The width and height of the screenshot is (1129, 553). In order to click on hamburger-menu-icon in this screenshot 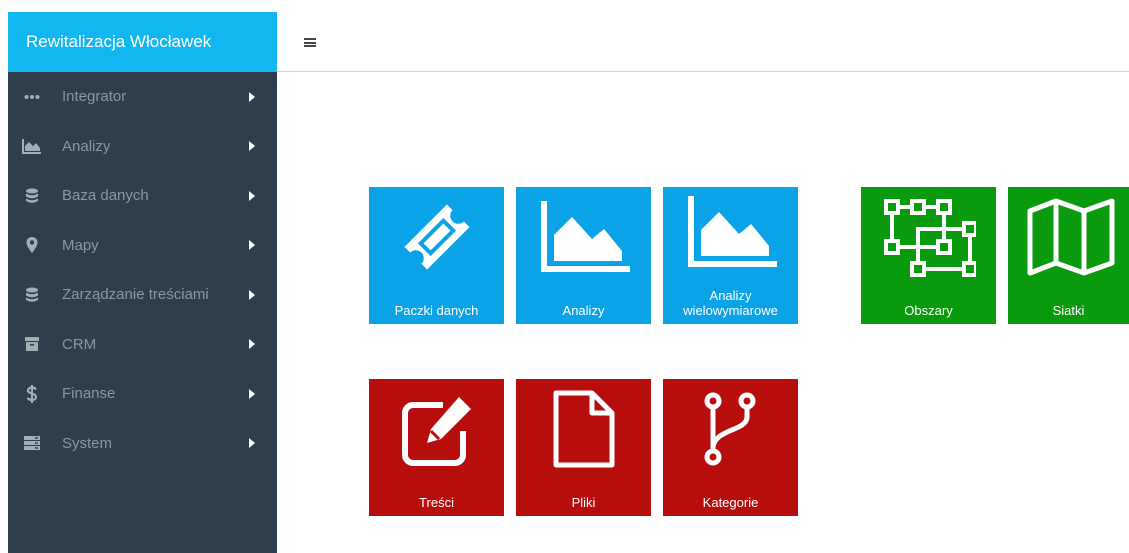, I will do `click(310, 42)`.